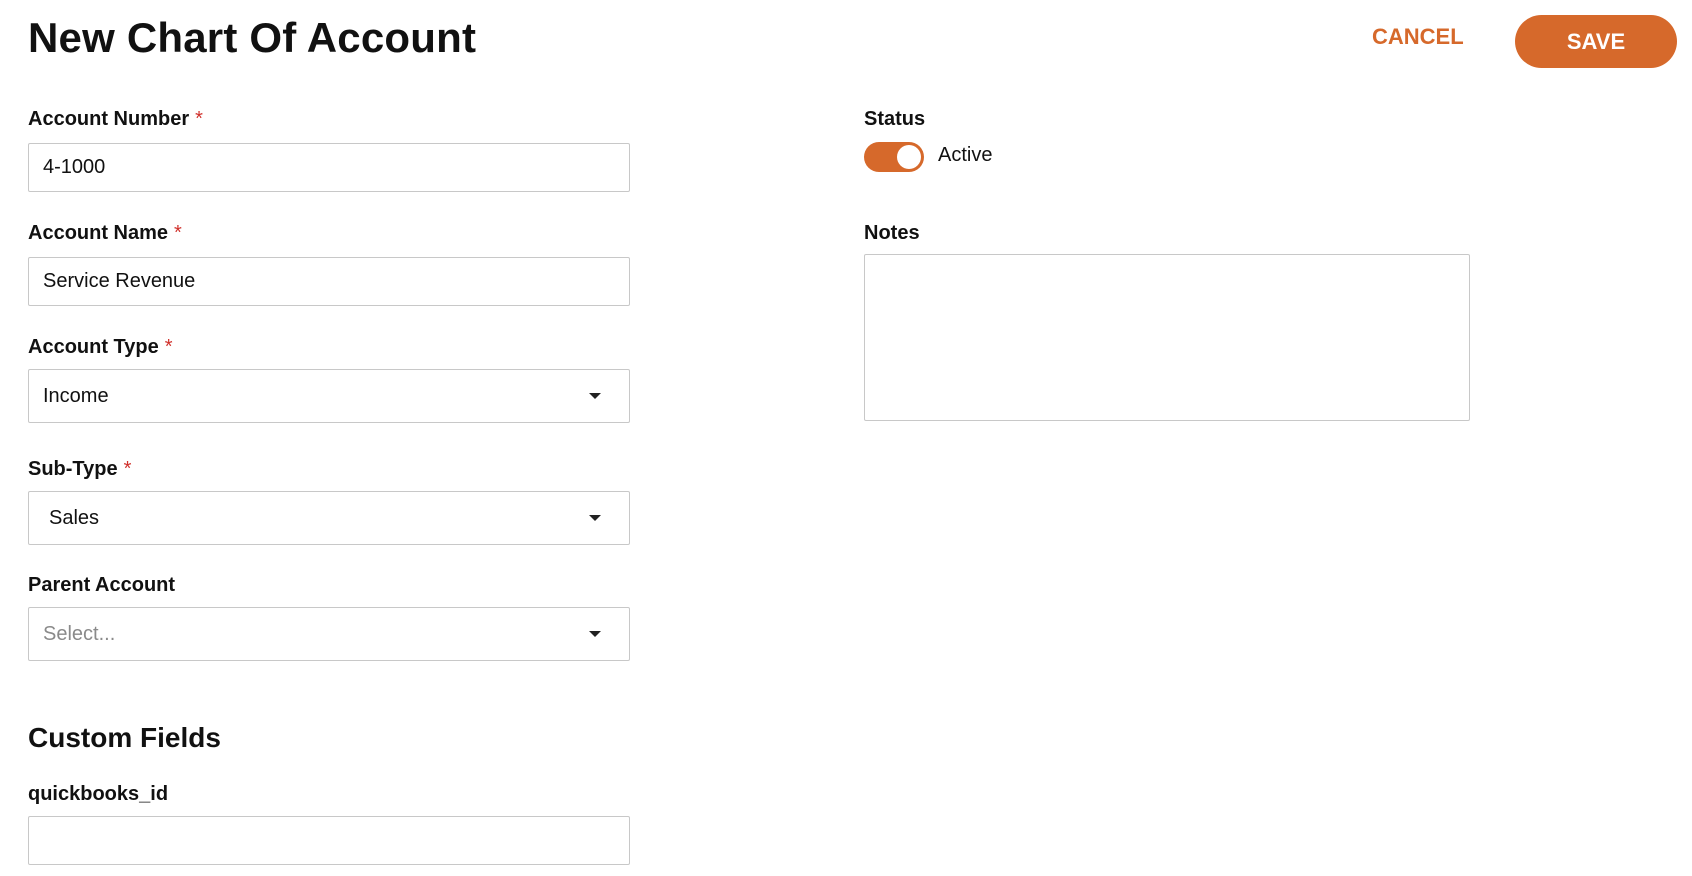  Describe the element at coordinates (329, 518) in the screenshot. I see `sub-type-select: Sales` at that location.